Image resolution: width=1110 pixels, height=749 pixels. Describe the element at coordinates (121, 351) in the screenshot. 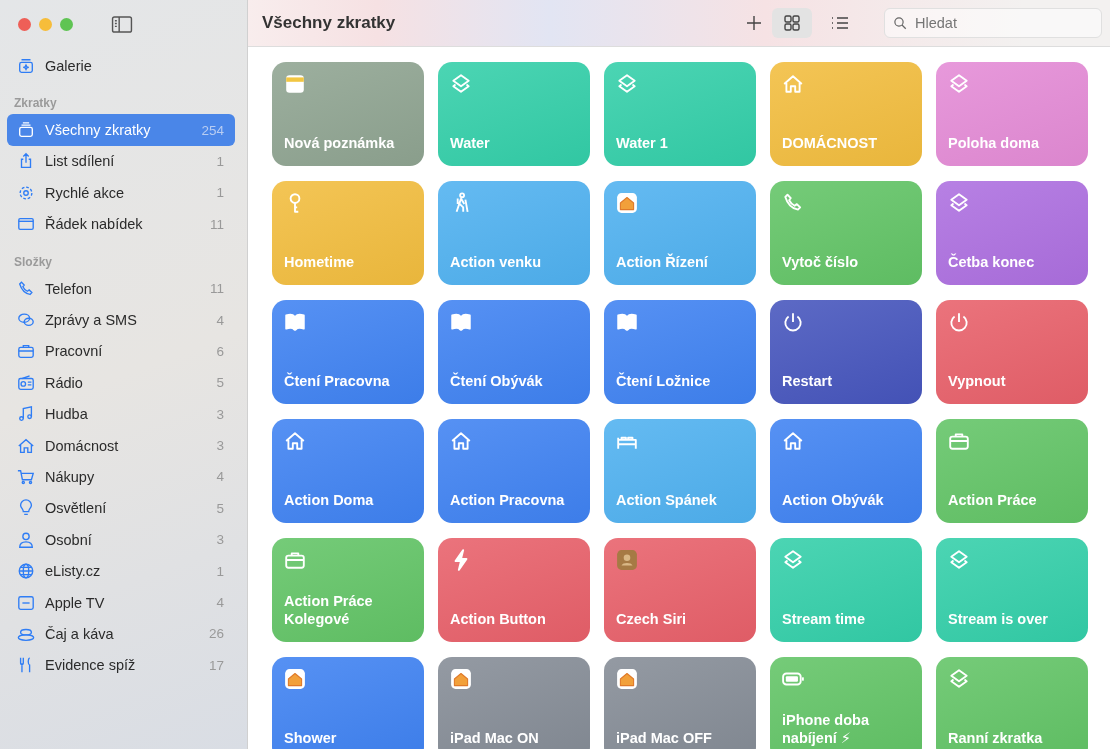

I see `sidebar-item: Pracovní 6` at that location.